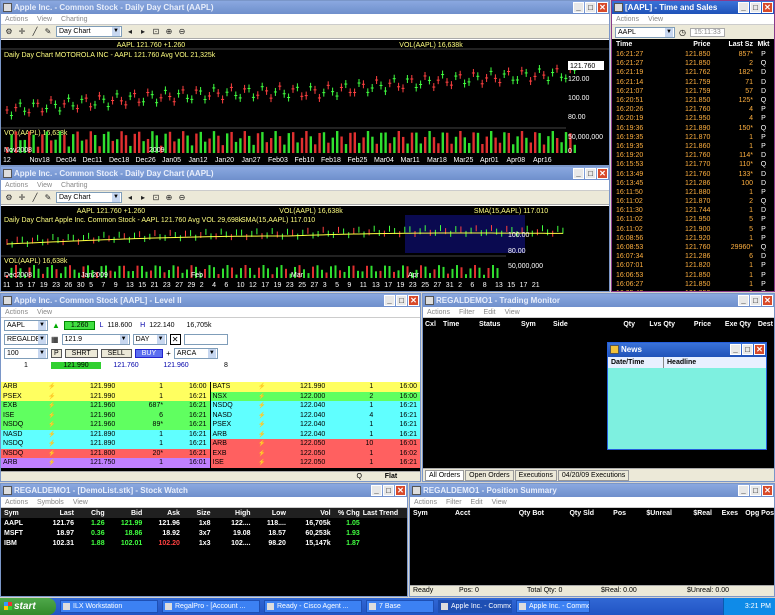 This screenshot has height=615, width=775. What do you see at coordinates (610, 513) in the screenshot?
I see `position-col-pos: Pos` at bounding box center [610, 513].